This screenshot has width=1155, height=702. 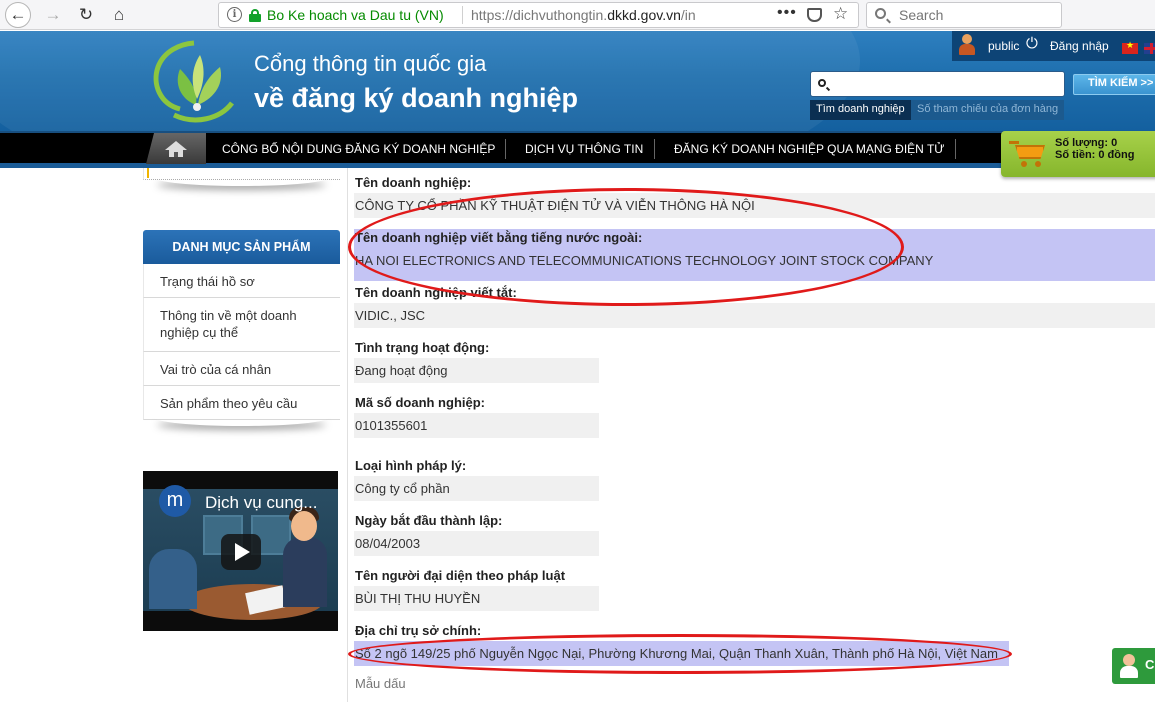 What do you see at coordinates (1149, 48) in the screenshot?
I see `english-flag-icon` at bounding box center [1149, 48].